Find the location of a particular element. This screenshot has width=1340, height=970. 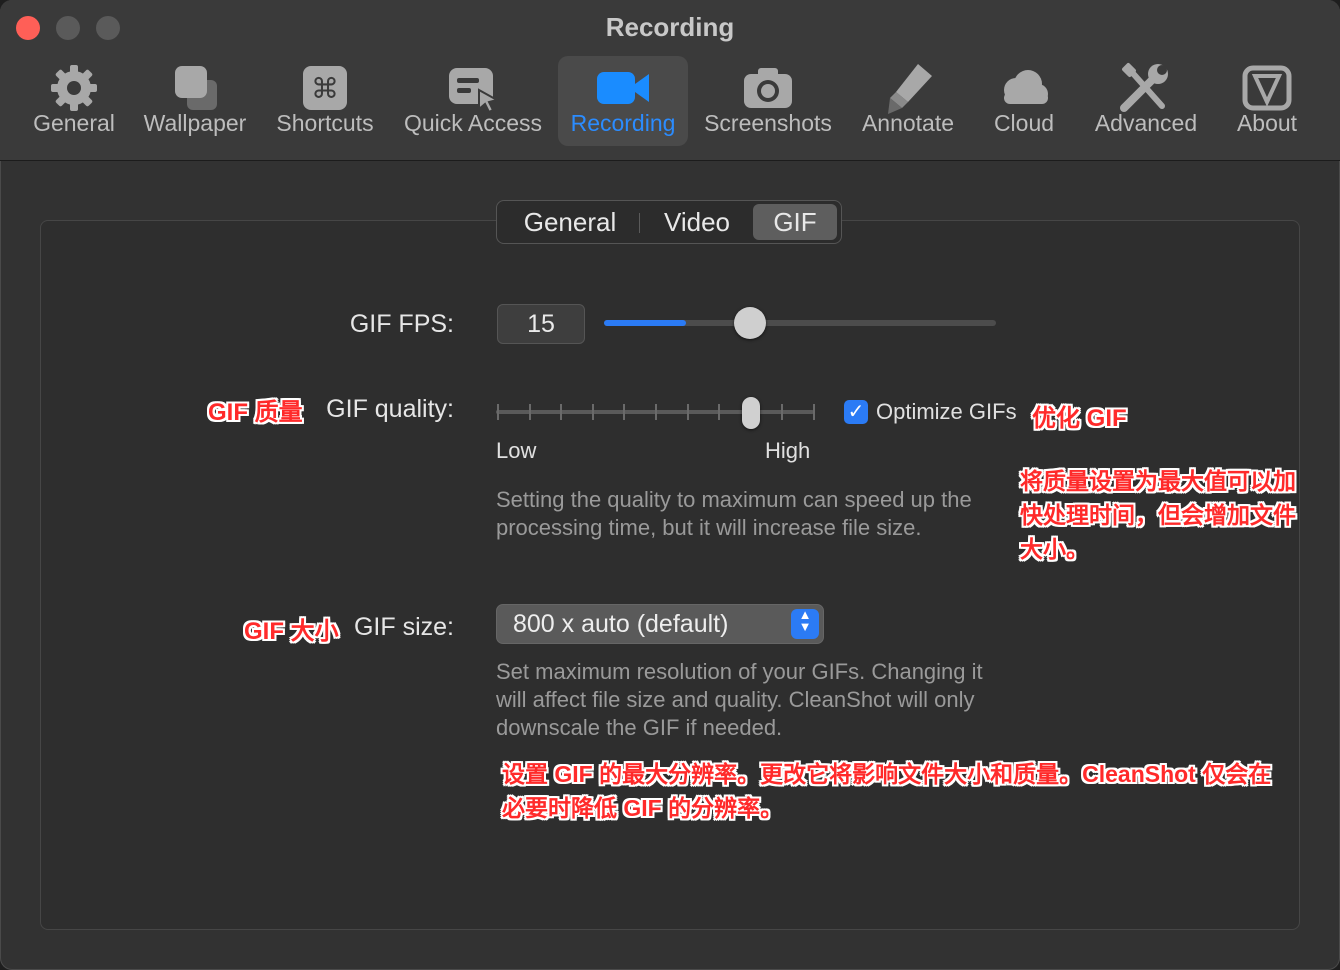

tab-recording: Recording is located at coordinates (623, 101).